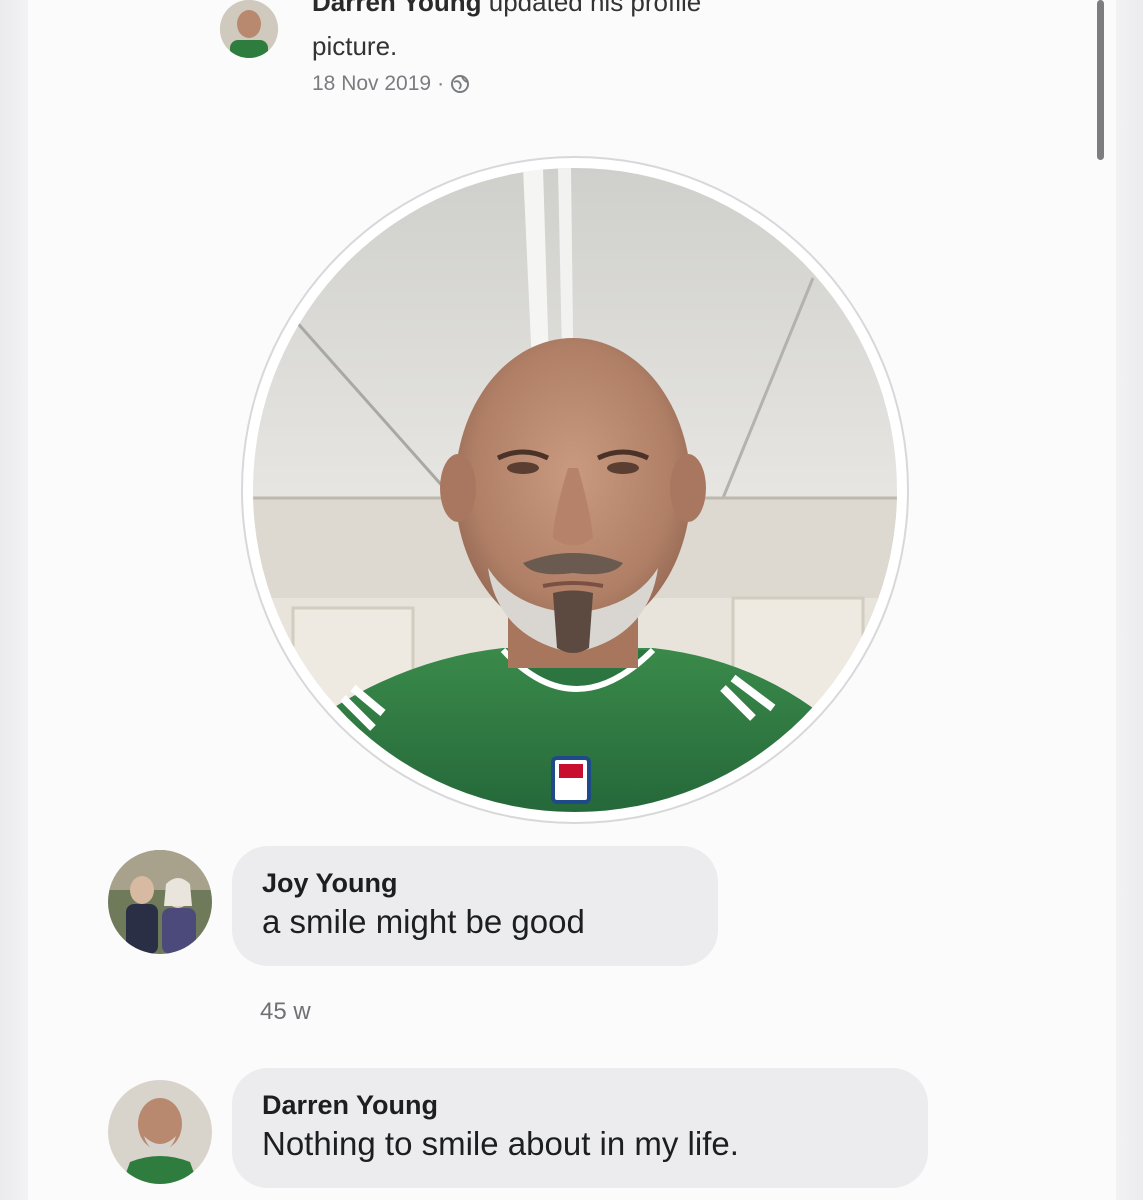  What do you see at coordinates (355, 46) in the screenshot?
I see `post-action-text-continued: picture.` at bounding box center [355, 46].